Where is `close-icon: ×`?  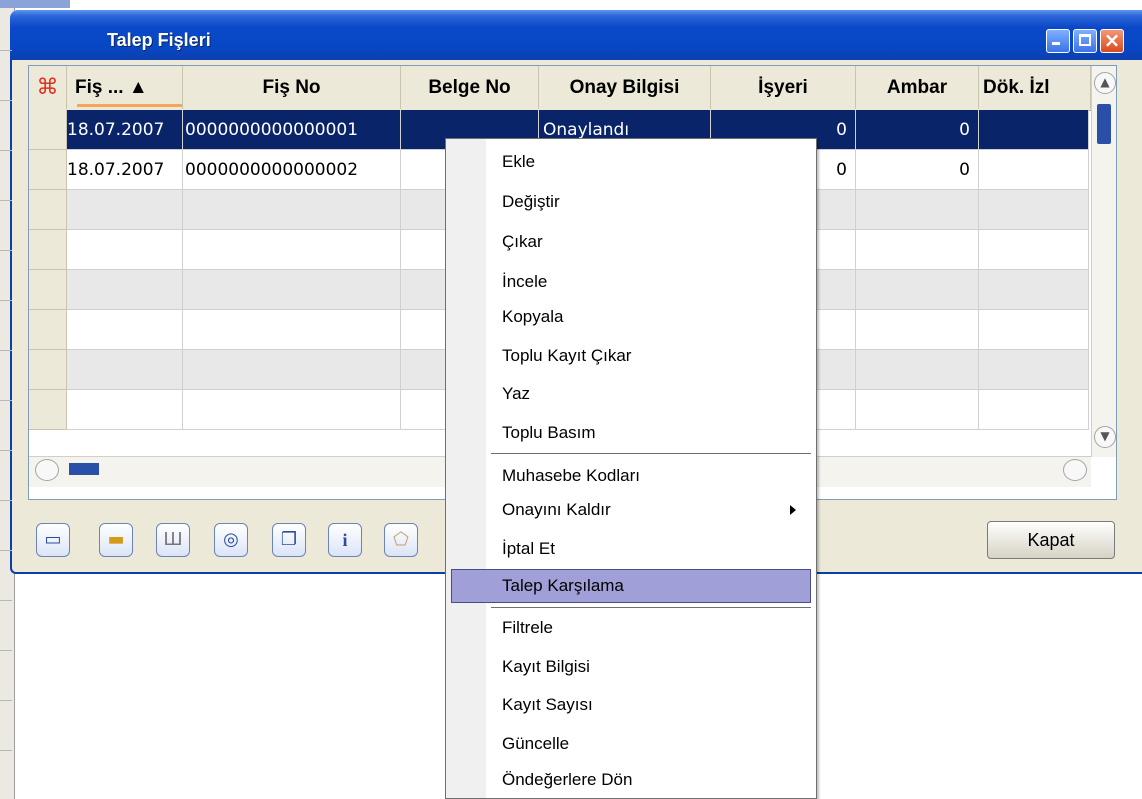 close-icon: × is located at coordinates (1112, 40).